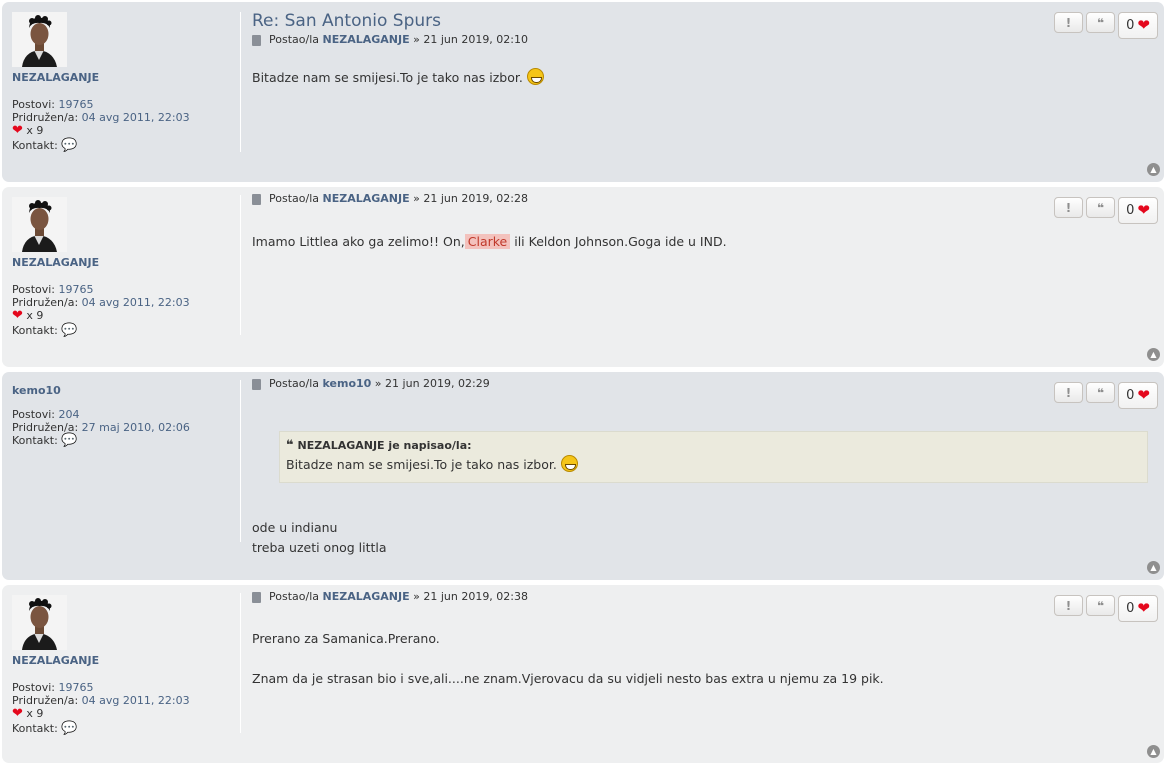  I want to click on post-date: 21 jun 2019, 02:38, so click(476, 596).